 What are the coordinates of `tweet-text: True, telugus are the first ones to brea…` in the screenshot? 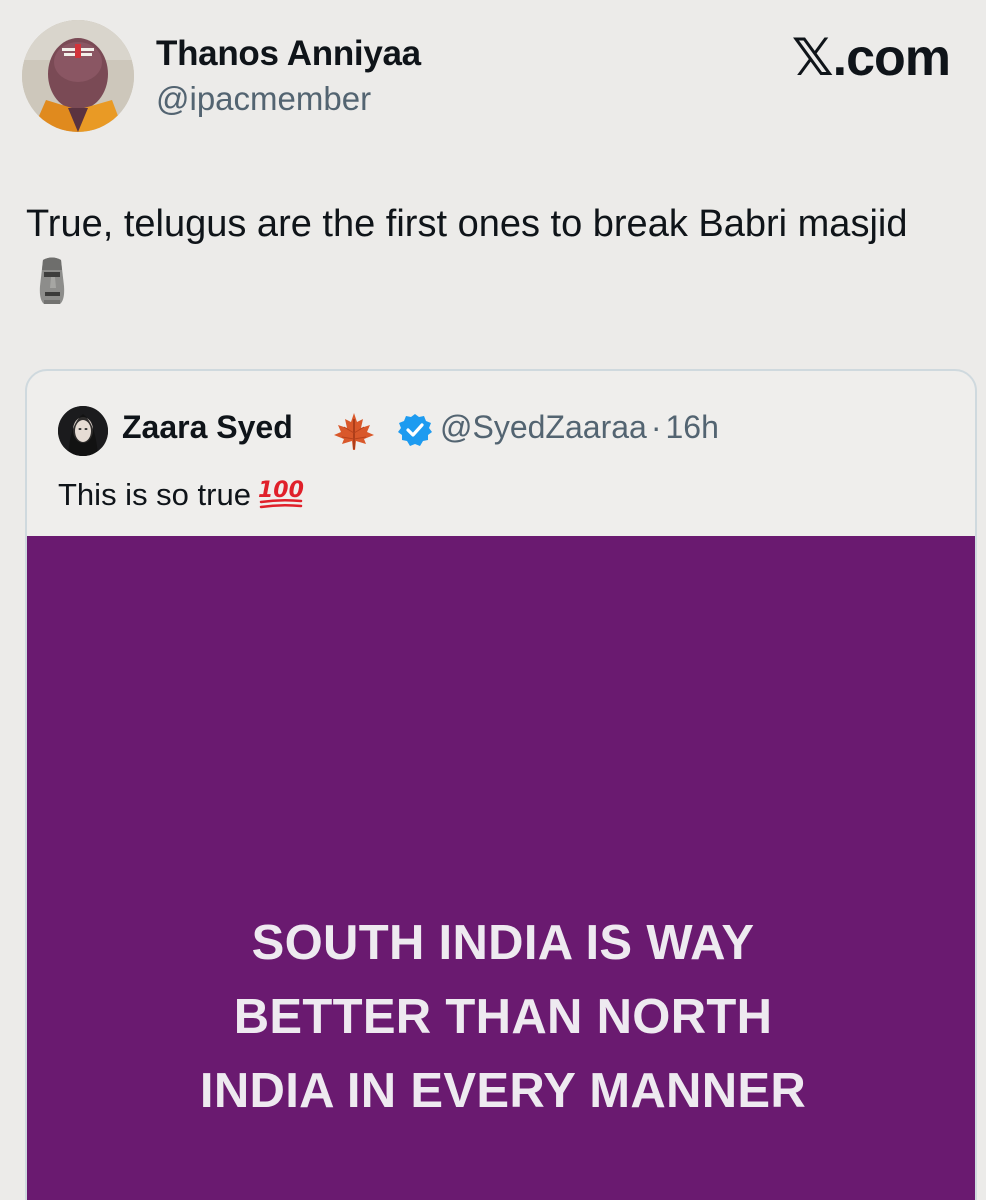 It's located at (486, 259).